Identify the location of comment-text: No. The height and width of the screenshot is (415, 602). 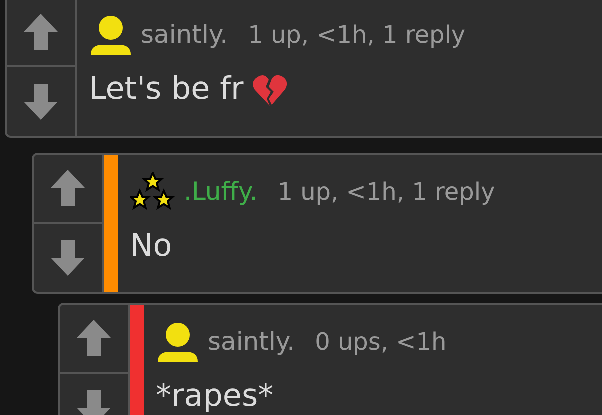
(151, 246).